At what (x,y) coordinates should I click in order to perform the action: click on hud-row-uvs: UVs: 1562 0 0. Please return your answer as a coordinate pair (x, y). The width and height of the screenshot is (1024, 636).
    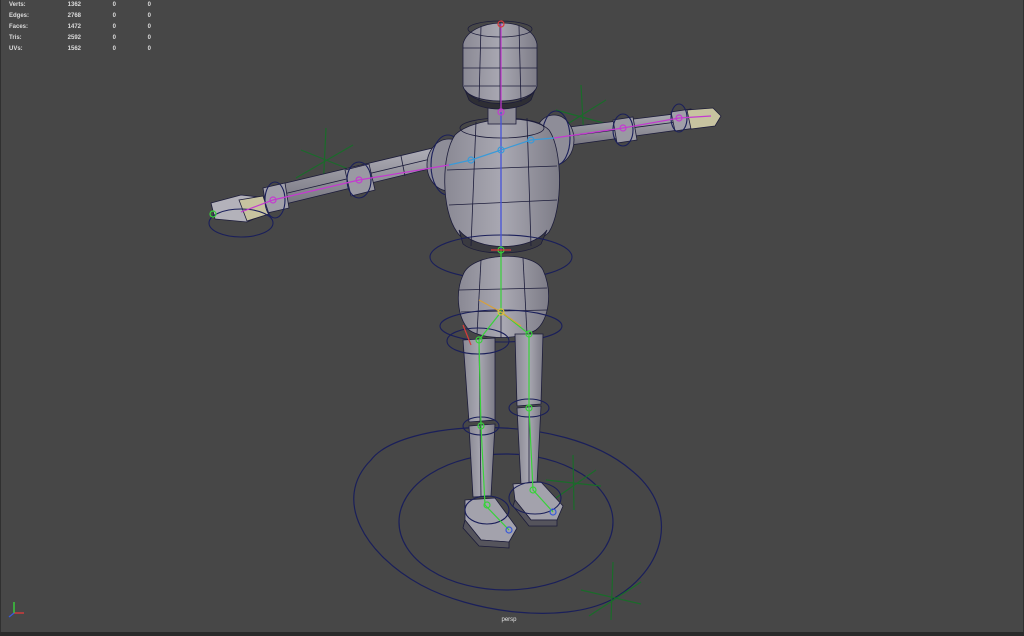
    Looking at the image, I should click on (80, 49).